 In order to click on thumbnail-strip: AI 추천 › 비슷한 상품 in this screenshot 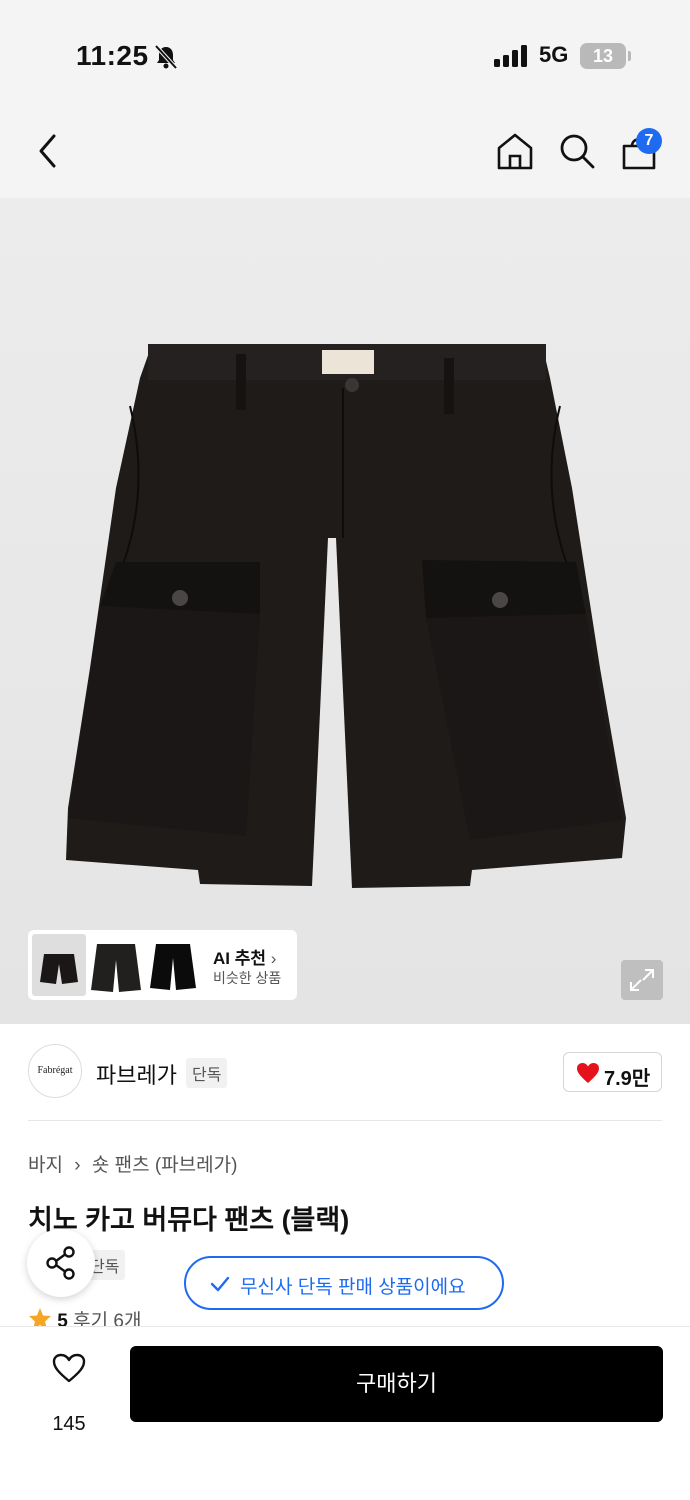, I will do `click(162, 965)`.